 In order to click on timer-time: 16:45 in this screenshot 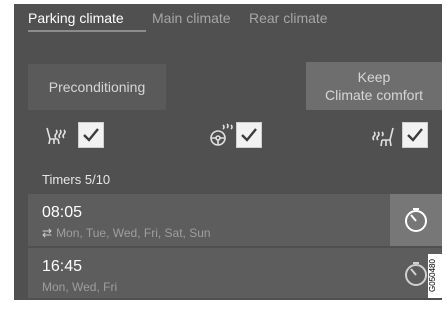, I will do `click(62, 266)`.